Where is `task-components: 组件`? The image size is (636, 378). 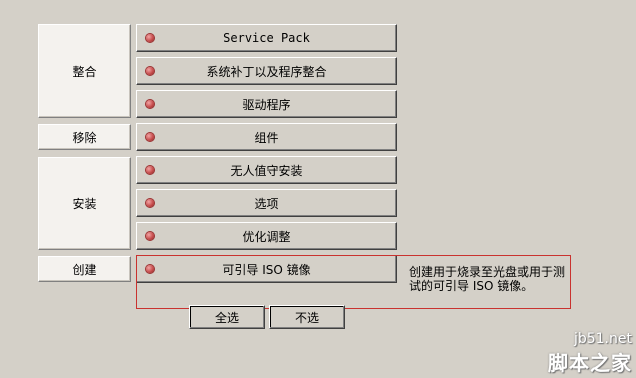
task-components: 组件 is located at coordinates (266, 137).